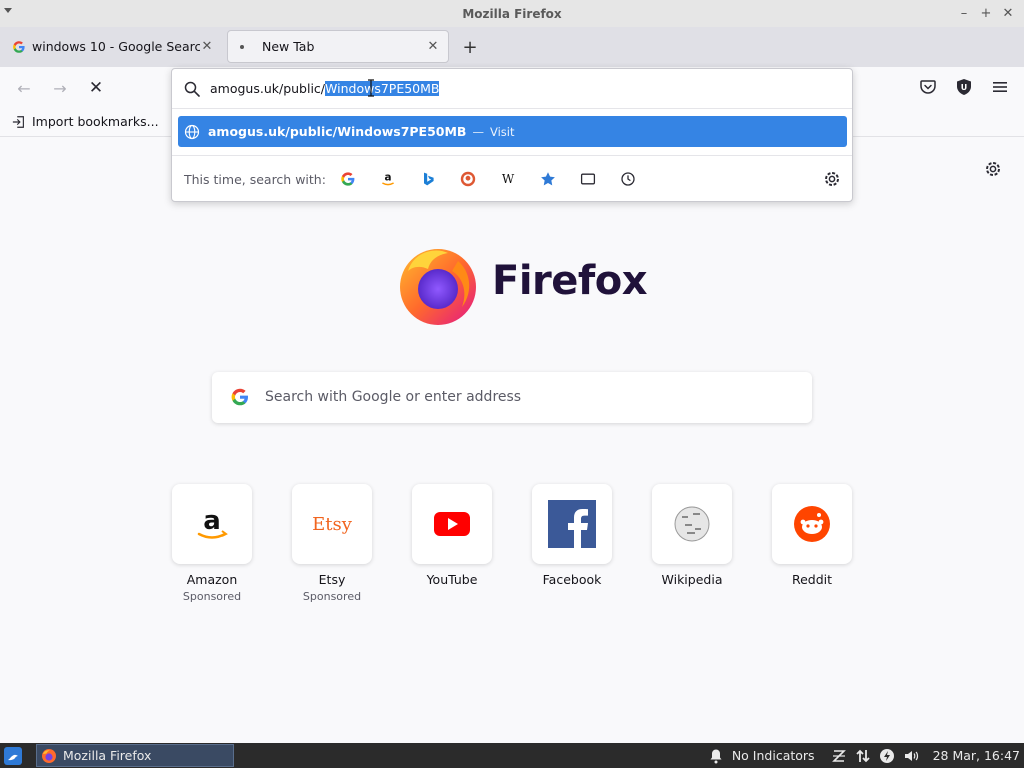 The height and width of the screenshot is (768, 1024). I want to click on clock-label: 28 Mar, 16:47, so click(976, 755).